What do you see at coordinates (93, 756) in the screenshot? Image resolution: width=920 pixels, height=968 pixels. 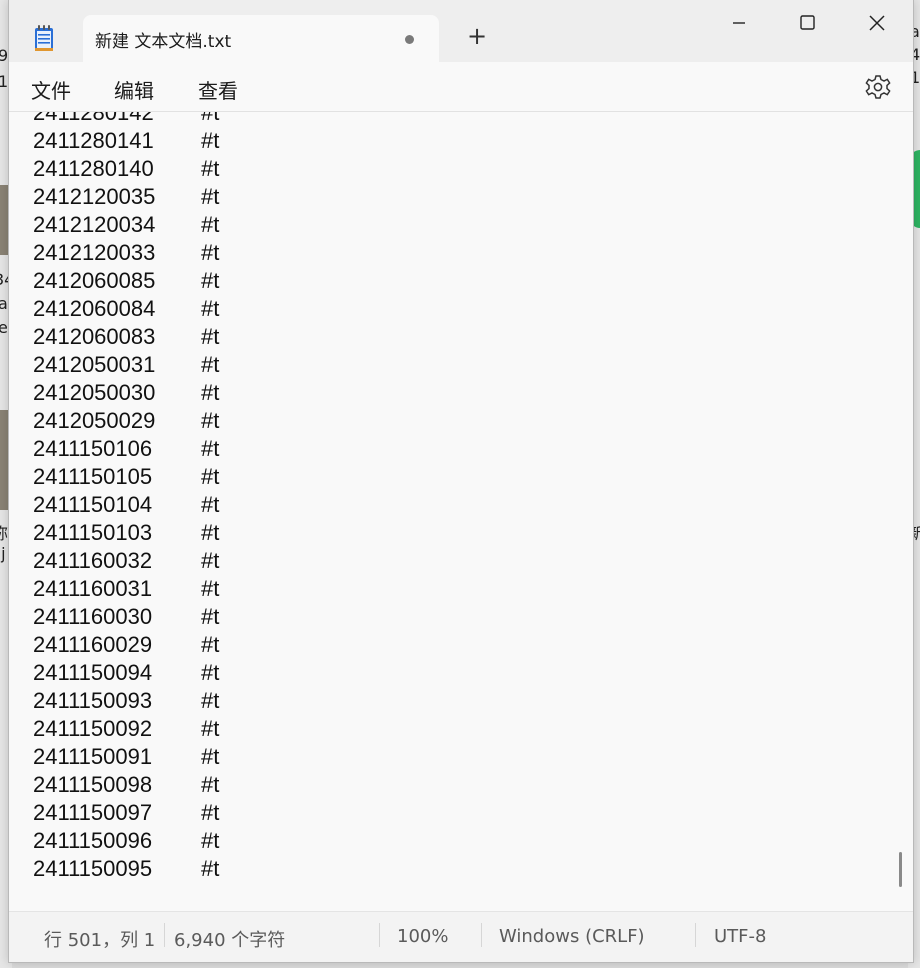 I see `line-number-value: 2411150091` at bounding box center [93, 756].